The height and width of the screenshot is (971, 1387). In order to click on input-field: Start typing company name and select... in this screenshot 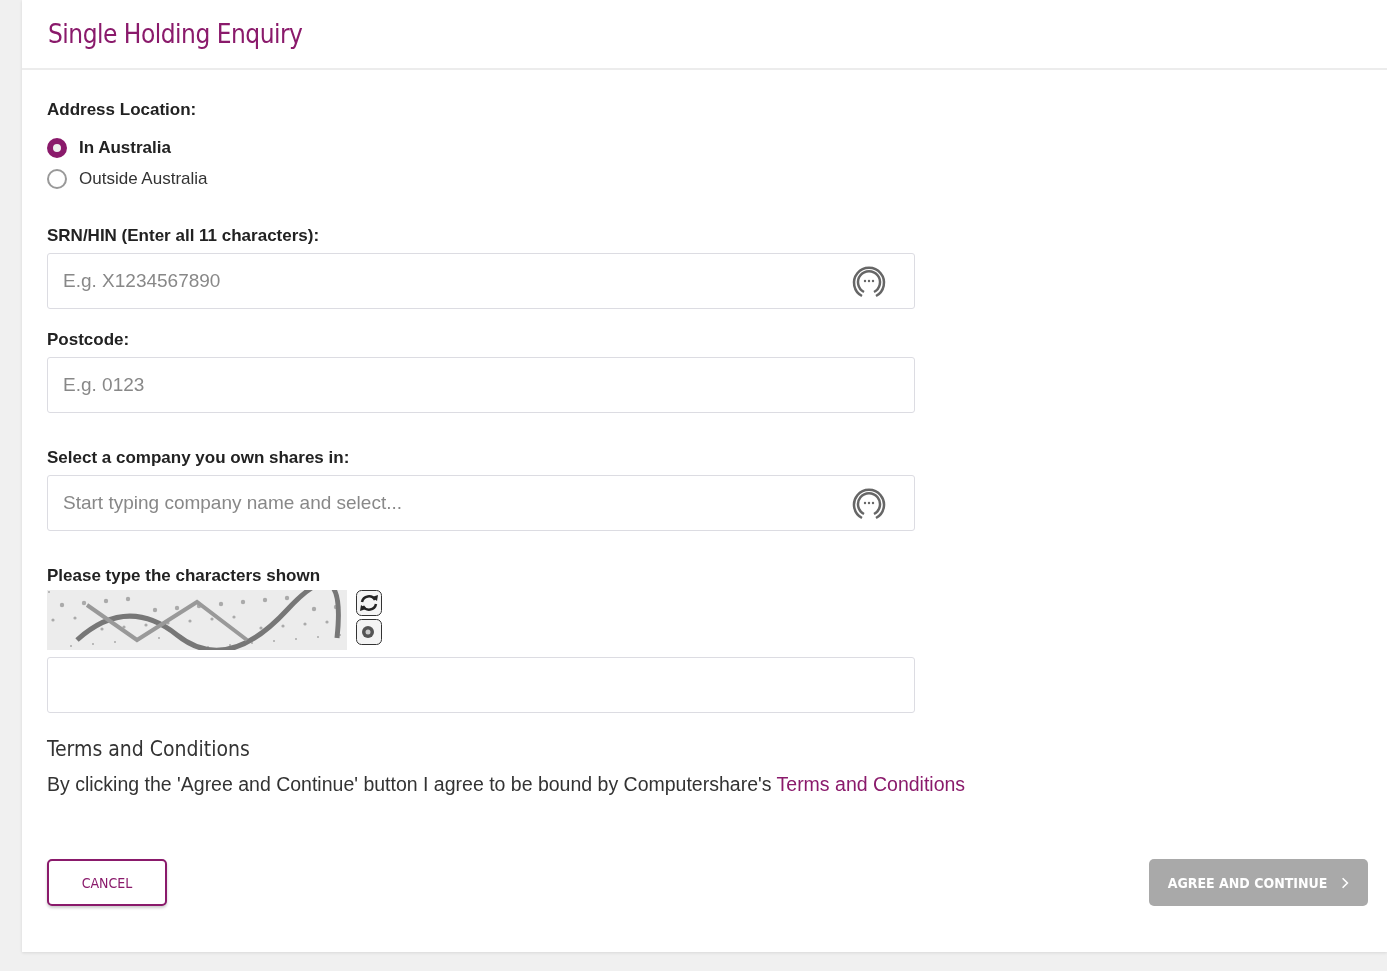, I will do `click(481, 503)`.